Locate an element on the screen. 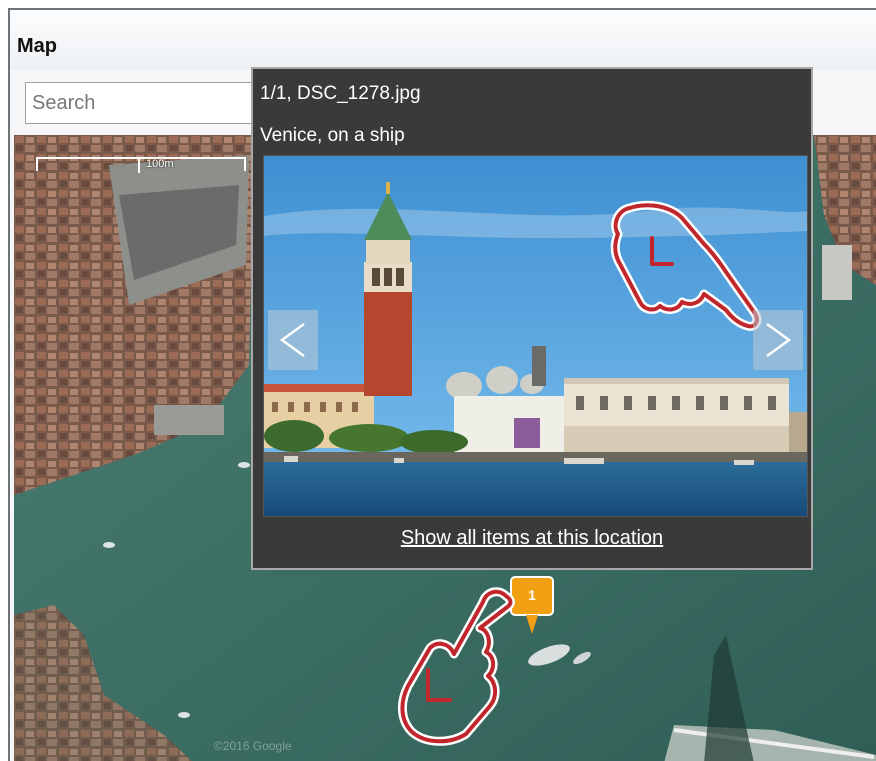  next-photo-button is located at coordinates (778, 340).